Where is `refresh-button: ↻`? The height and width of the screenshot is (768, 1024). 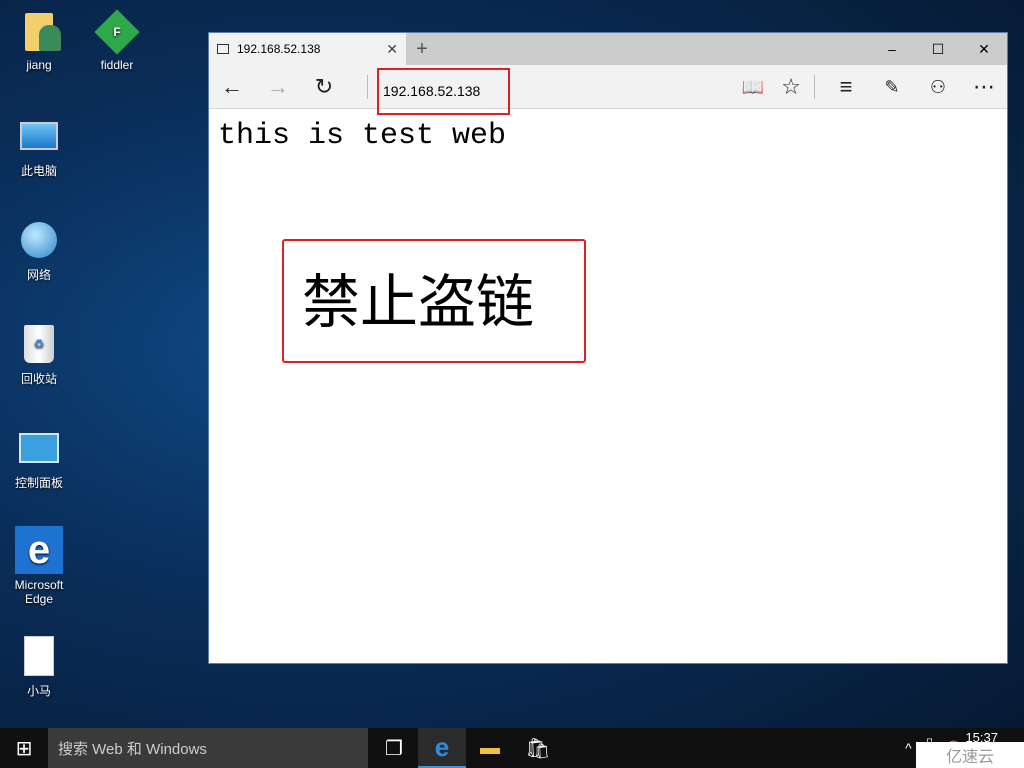
refresh-button: ↻ is located at coordinates (324, 87).